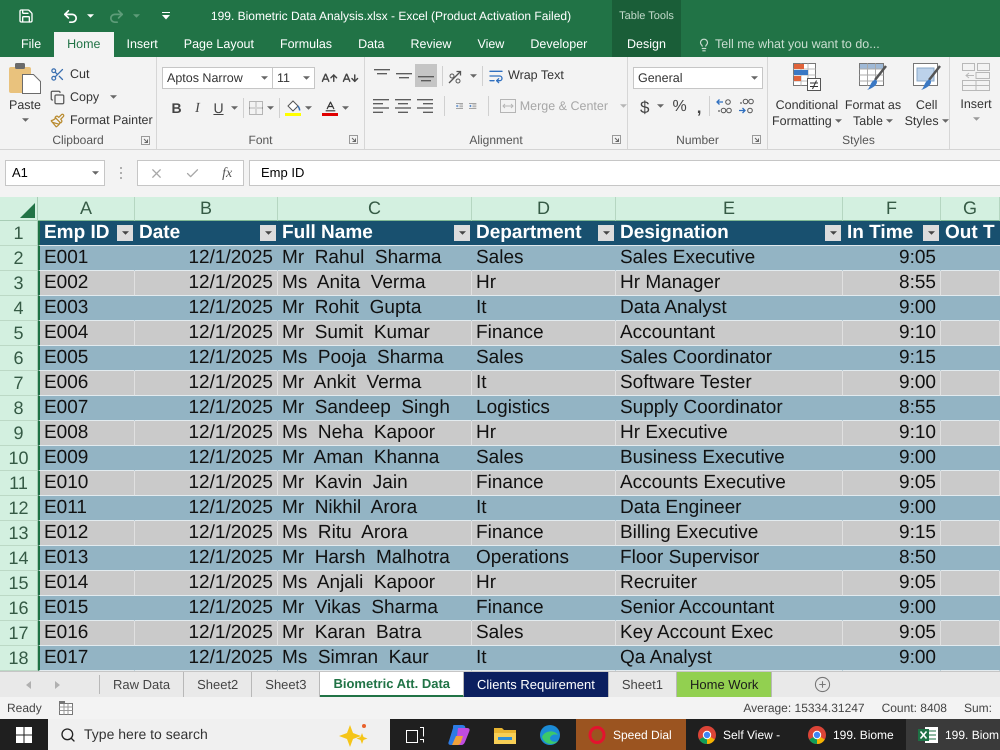 The width and height of the screenshot is (1000, 750). Describe the element at coordinates (84, 44) in the screenshot. I see `ribbon-tab: Home` at that location.